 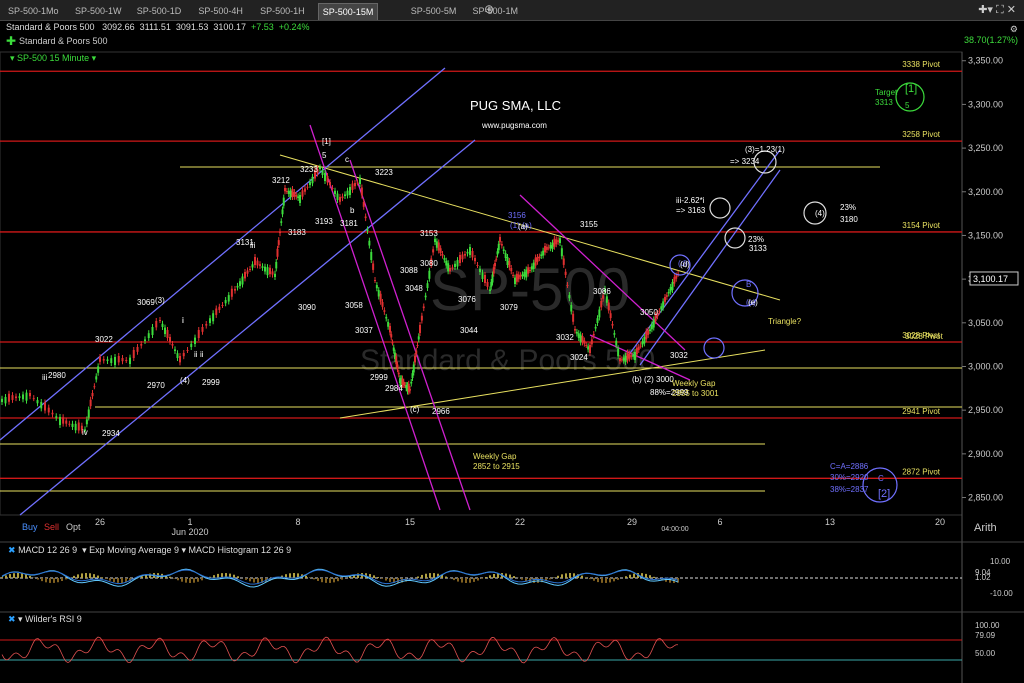 What do you see at coordinates (183, 320) in the screenshot?
I see `wave-label: i` at bounding box center [183, 320].